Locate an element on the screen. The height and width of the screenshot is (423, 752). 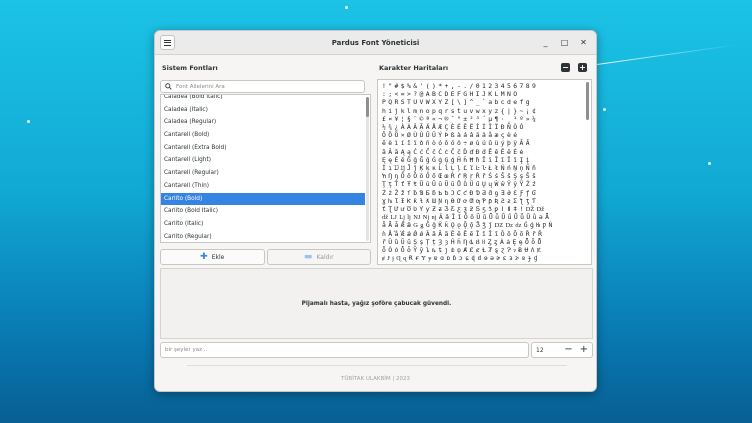
preview-text-input is located at coordinates (346, 350).